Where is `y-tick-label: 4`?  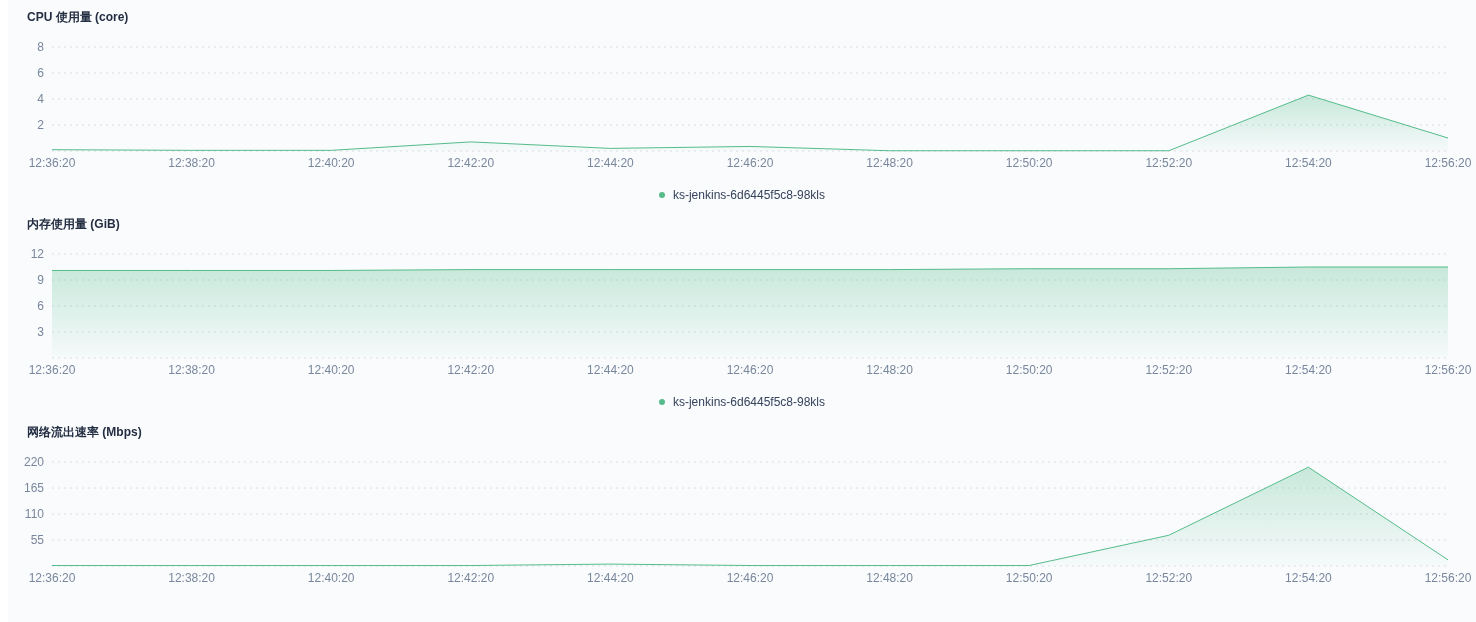 y-tick-label: 4 is located at coordinates (40, 99).